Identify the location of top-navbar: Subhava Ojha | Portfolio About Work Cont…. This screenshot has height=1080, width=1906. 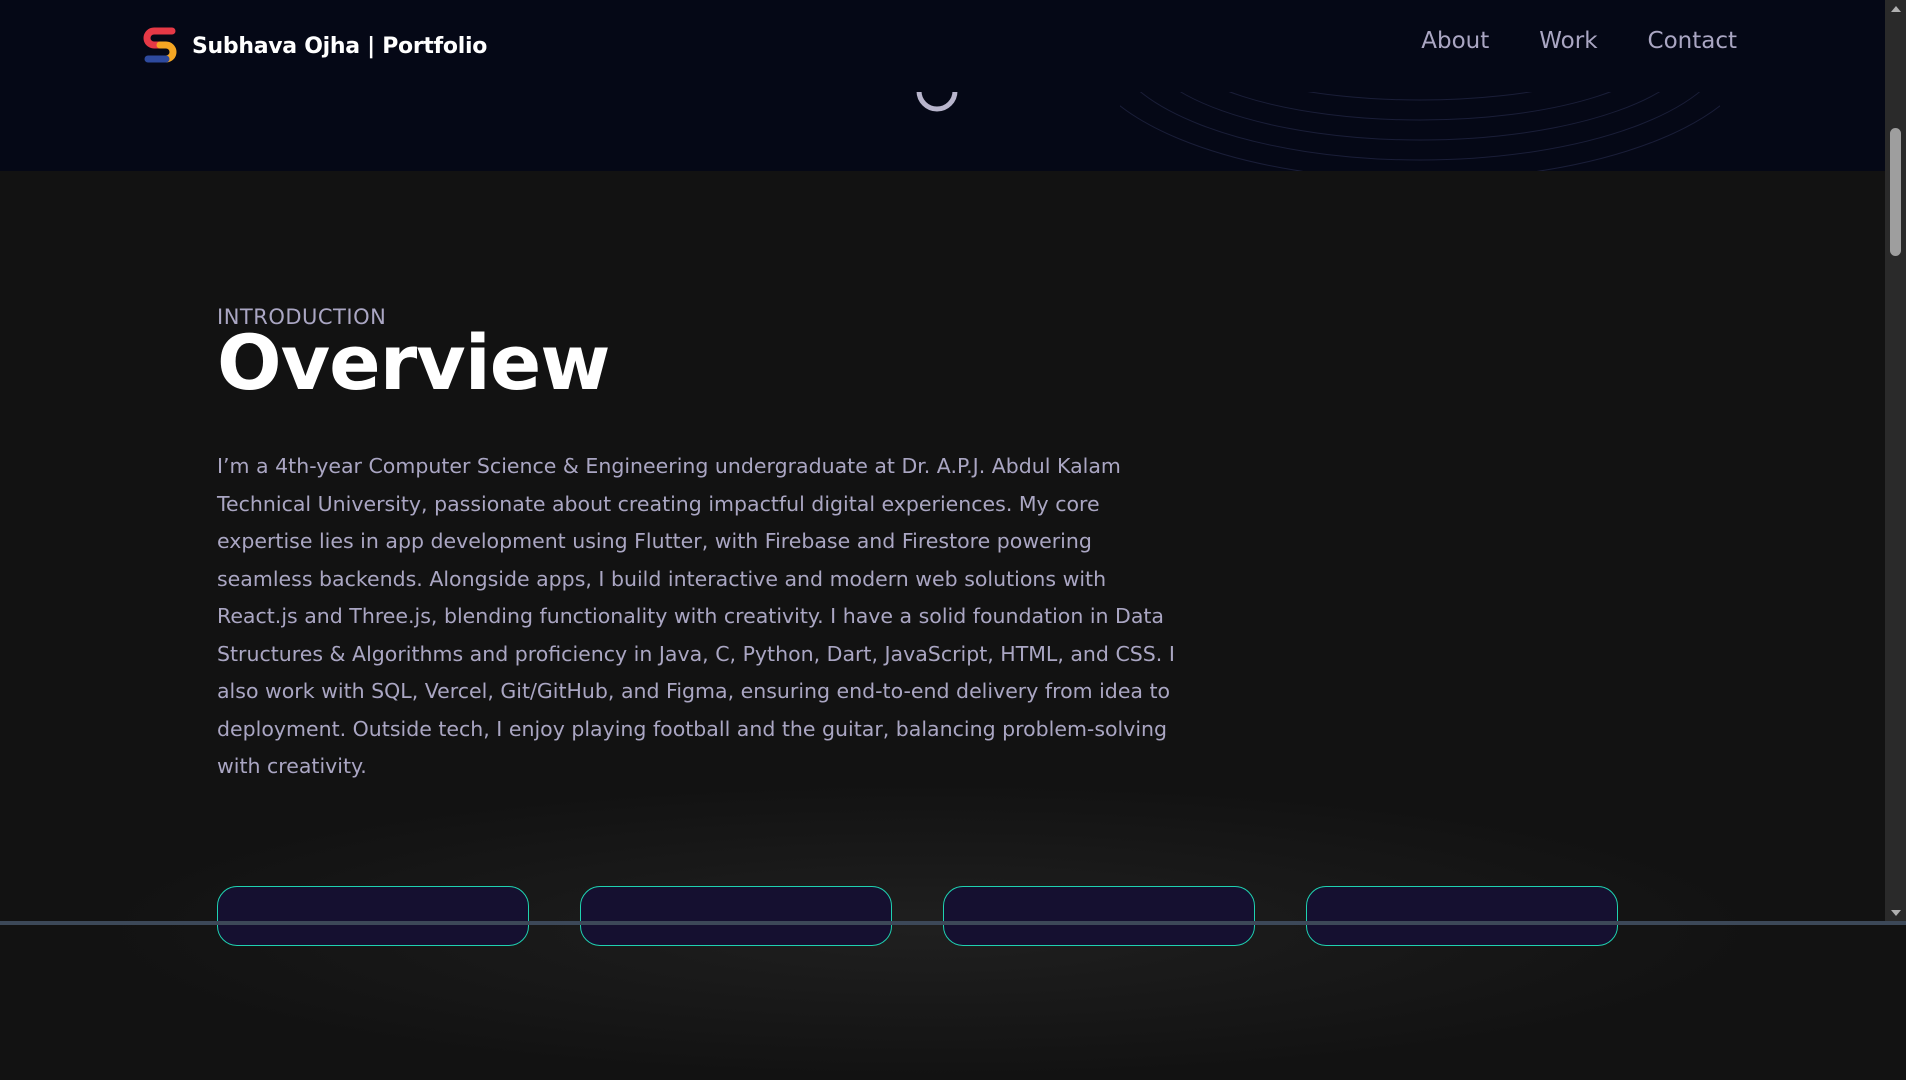
(942, 46).